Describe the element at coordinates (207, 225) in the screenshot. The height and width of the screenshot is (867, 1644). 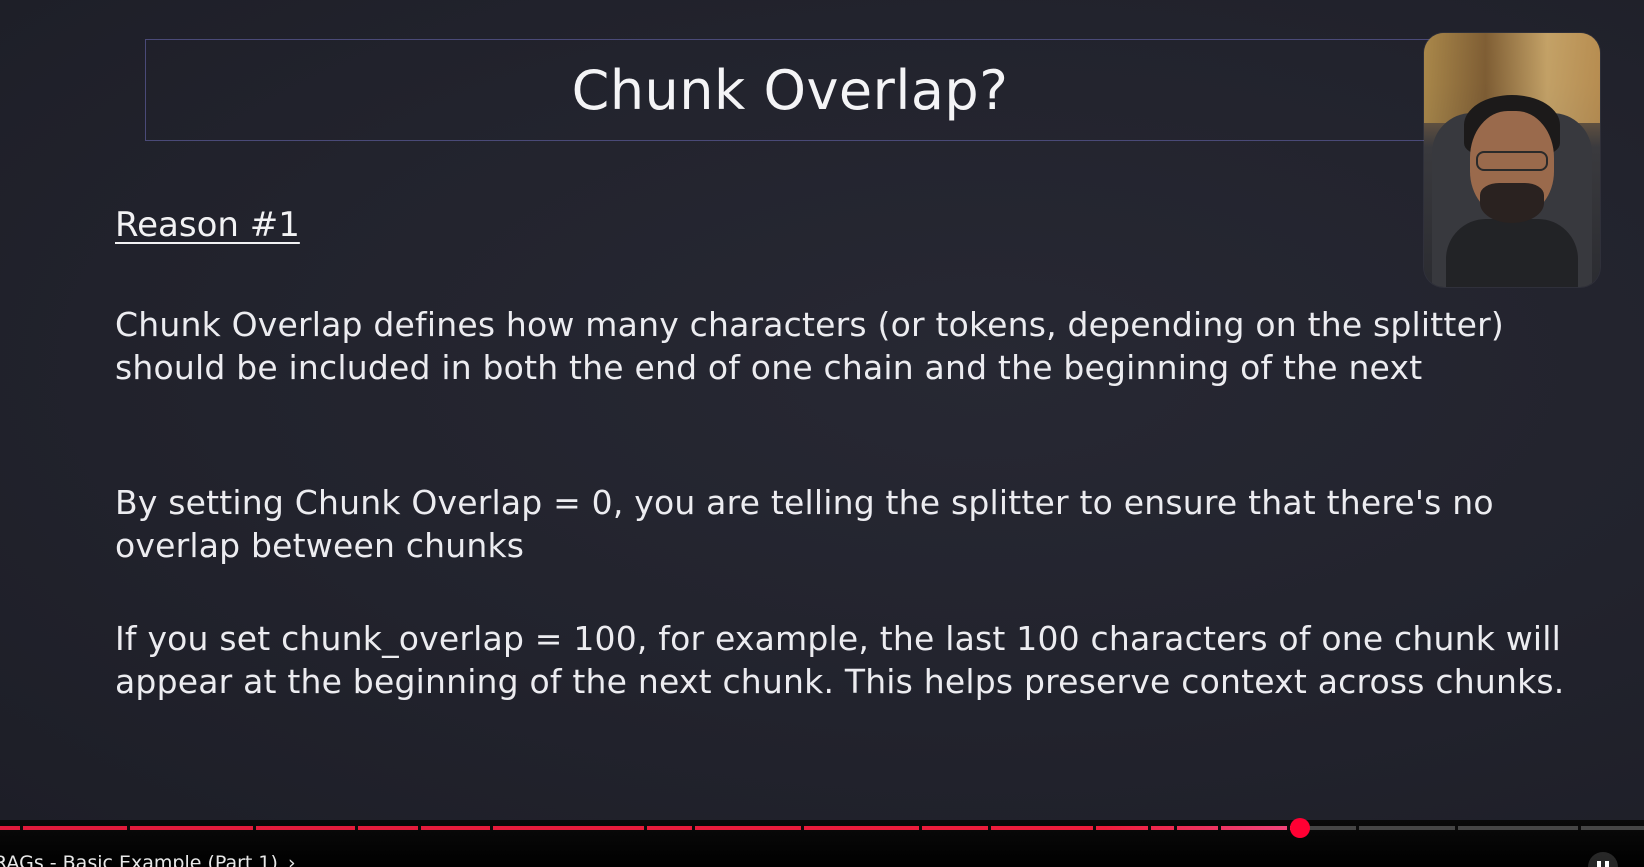
I see `reason-heading: Reason #1` at that location.